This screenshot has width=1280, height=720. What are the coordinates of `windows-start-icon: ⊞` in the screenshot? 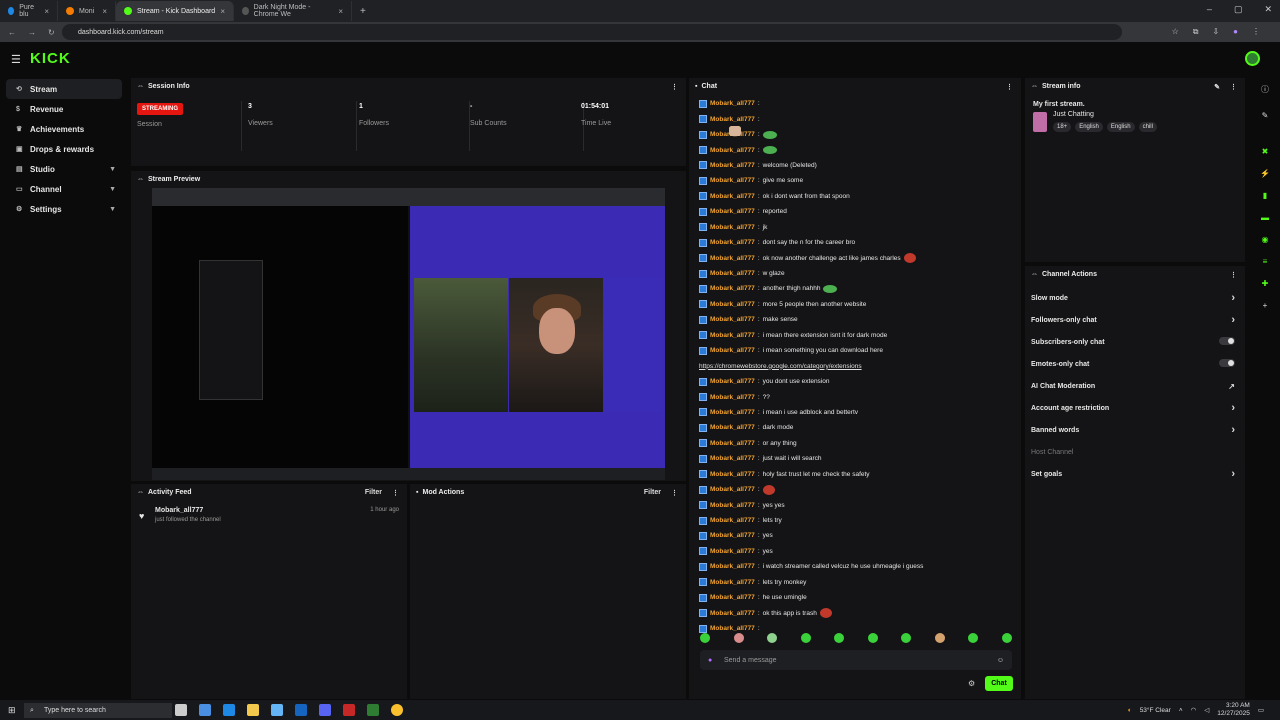 It's located at (12, 710).